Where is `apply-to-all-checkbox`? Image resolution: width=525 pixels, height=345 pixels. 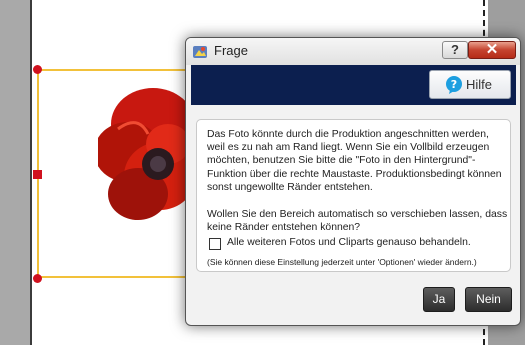
apply-to-all-checkbox is located at coordinates (215, 244).